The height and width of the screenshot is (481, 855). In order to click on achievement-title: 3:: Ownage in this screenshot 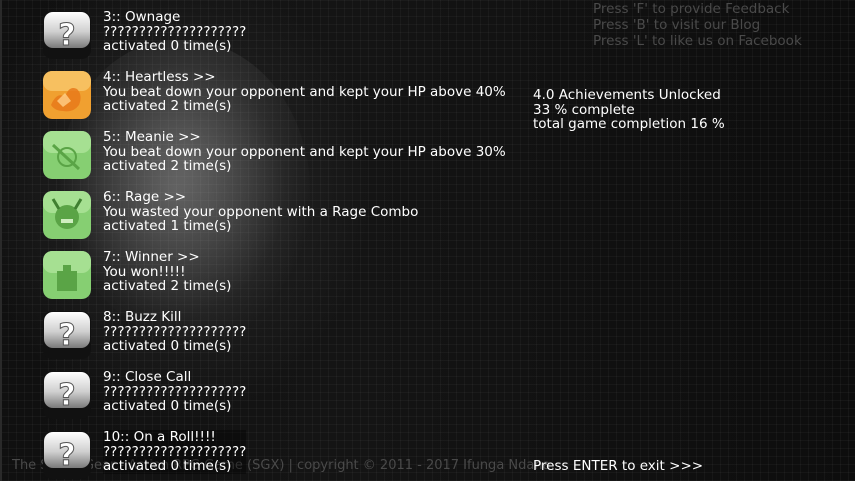, I will do `click(142, 17)`.